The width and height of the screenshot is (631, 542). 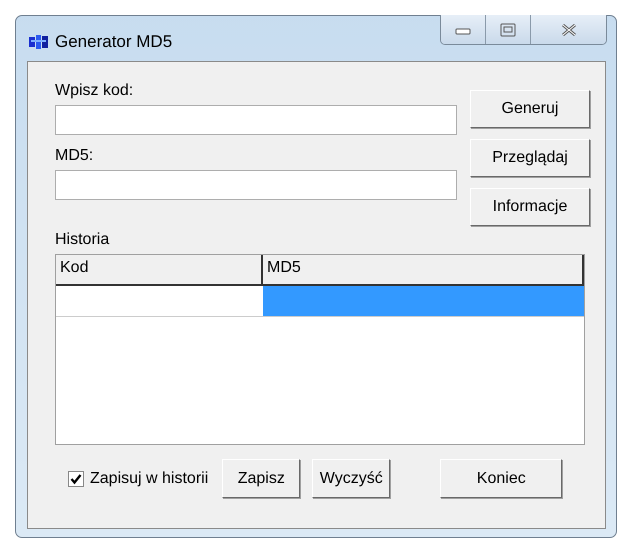 I want to click on exit-button: Koniec, so click(x=501, y=478).